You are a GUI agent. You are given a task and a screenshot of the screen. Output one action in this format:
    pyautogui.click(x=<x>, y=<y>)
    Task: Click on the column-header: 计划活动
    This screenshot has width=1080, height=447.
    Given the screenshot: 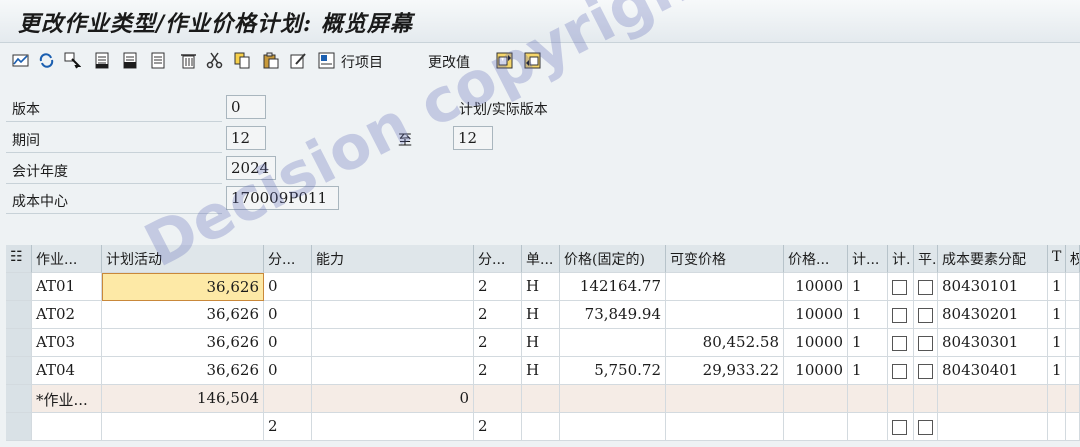 What is the action you would take?
    pyautogui.click(x=183, y=259)
    